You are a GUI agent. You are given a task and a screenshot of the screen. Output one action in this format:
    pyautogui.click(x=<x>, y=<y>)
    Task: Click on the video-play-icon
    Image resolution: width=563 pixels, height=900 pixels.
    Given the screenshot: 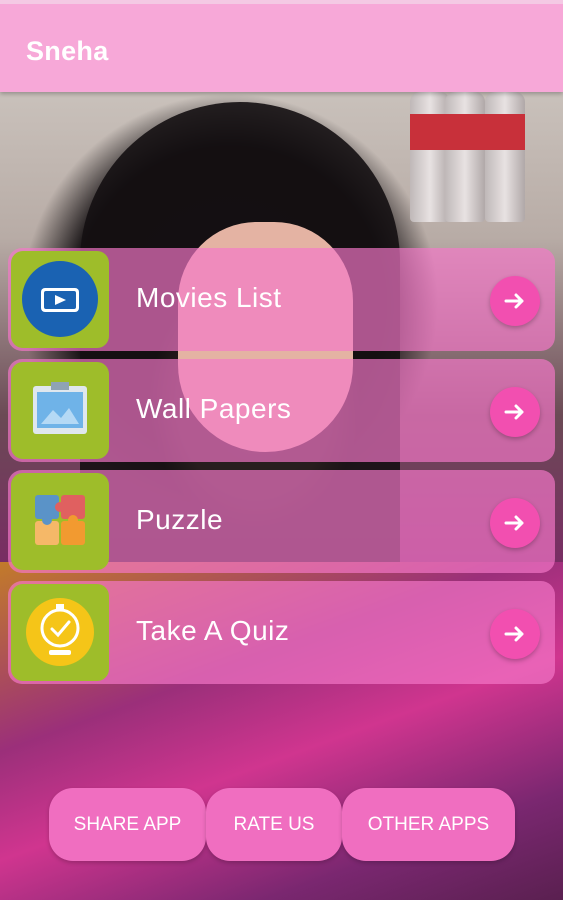 What is the action you would take?
    pyautogui.click(x=60, y=299)
    